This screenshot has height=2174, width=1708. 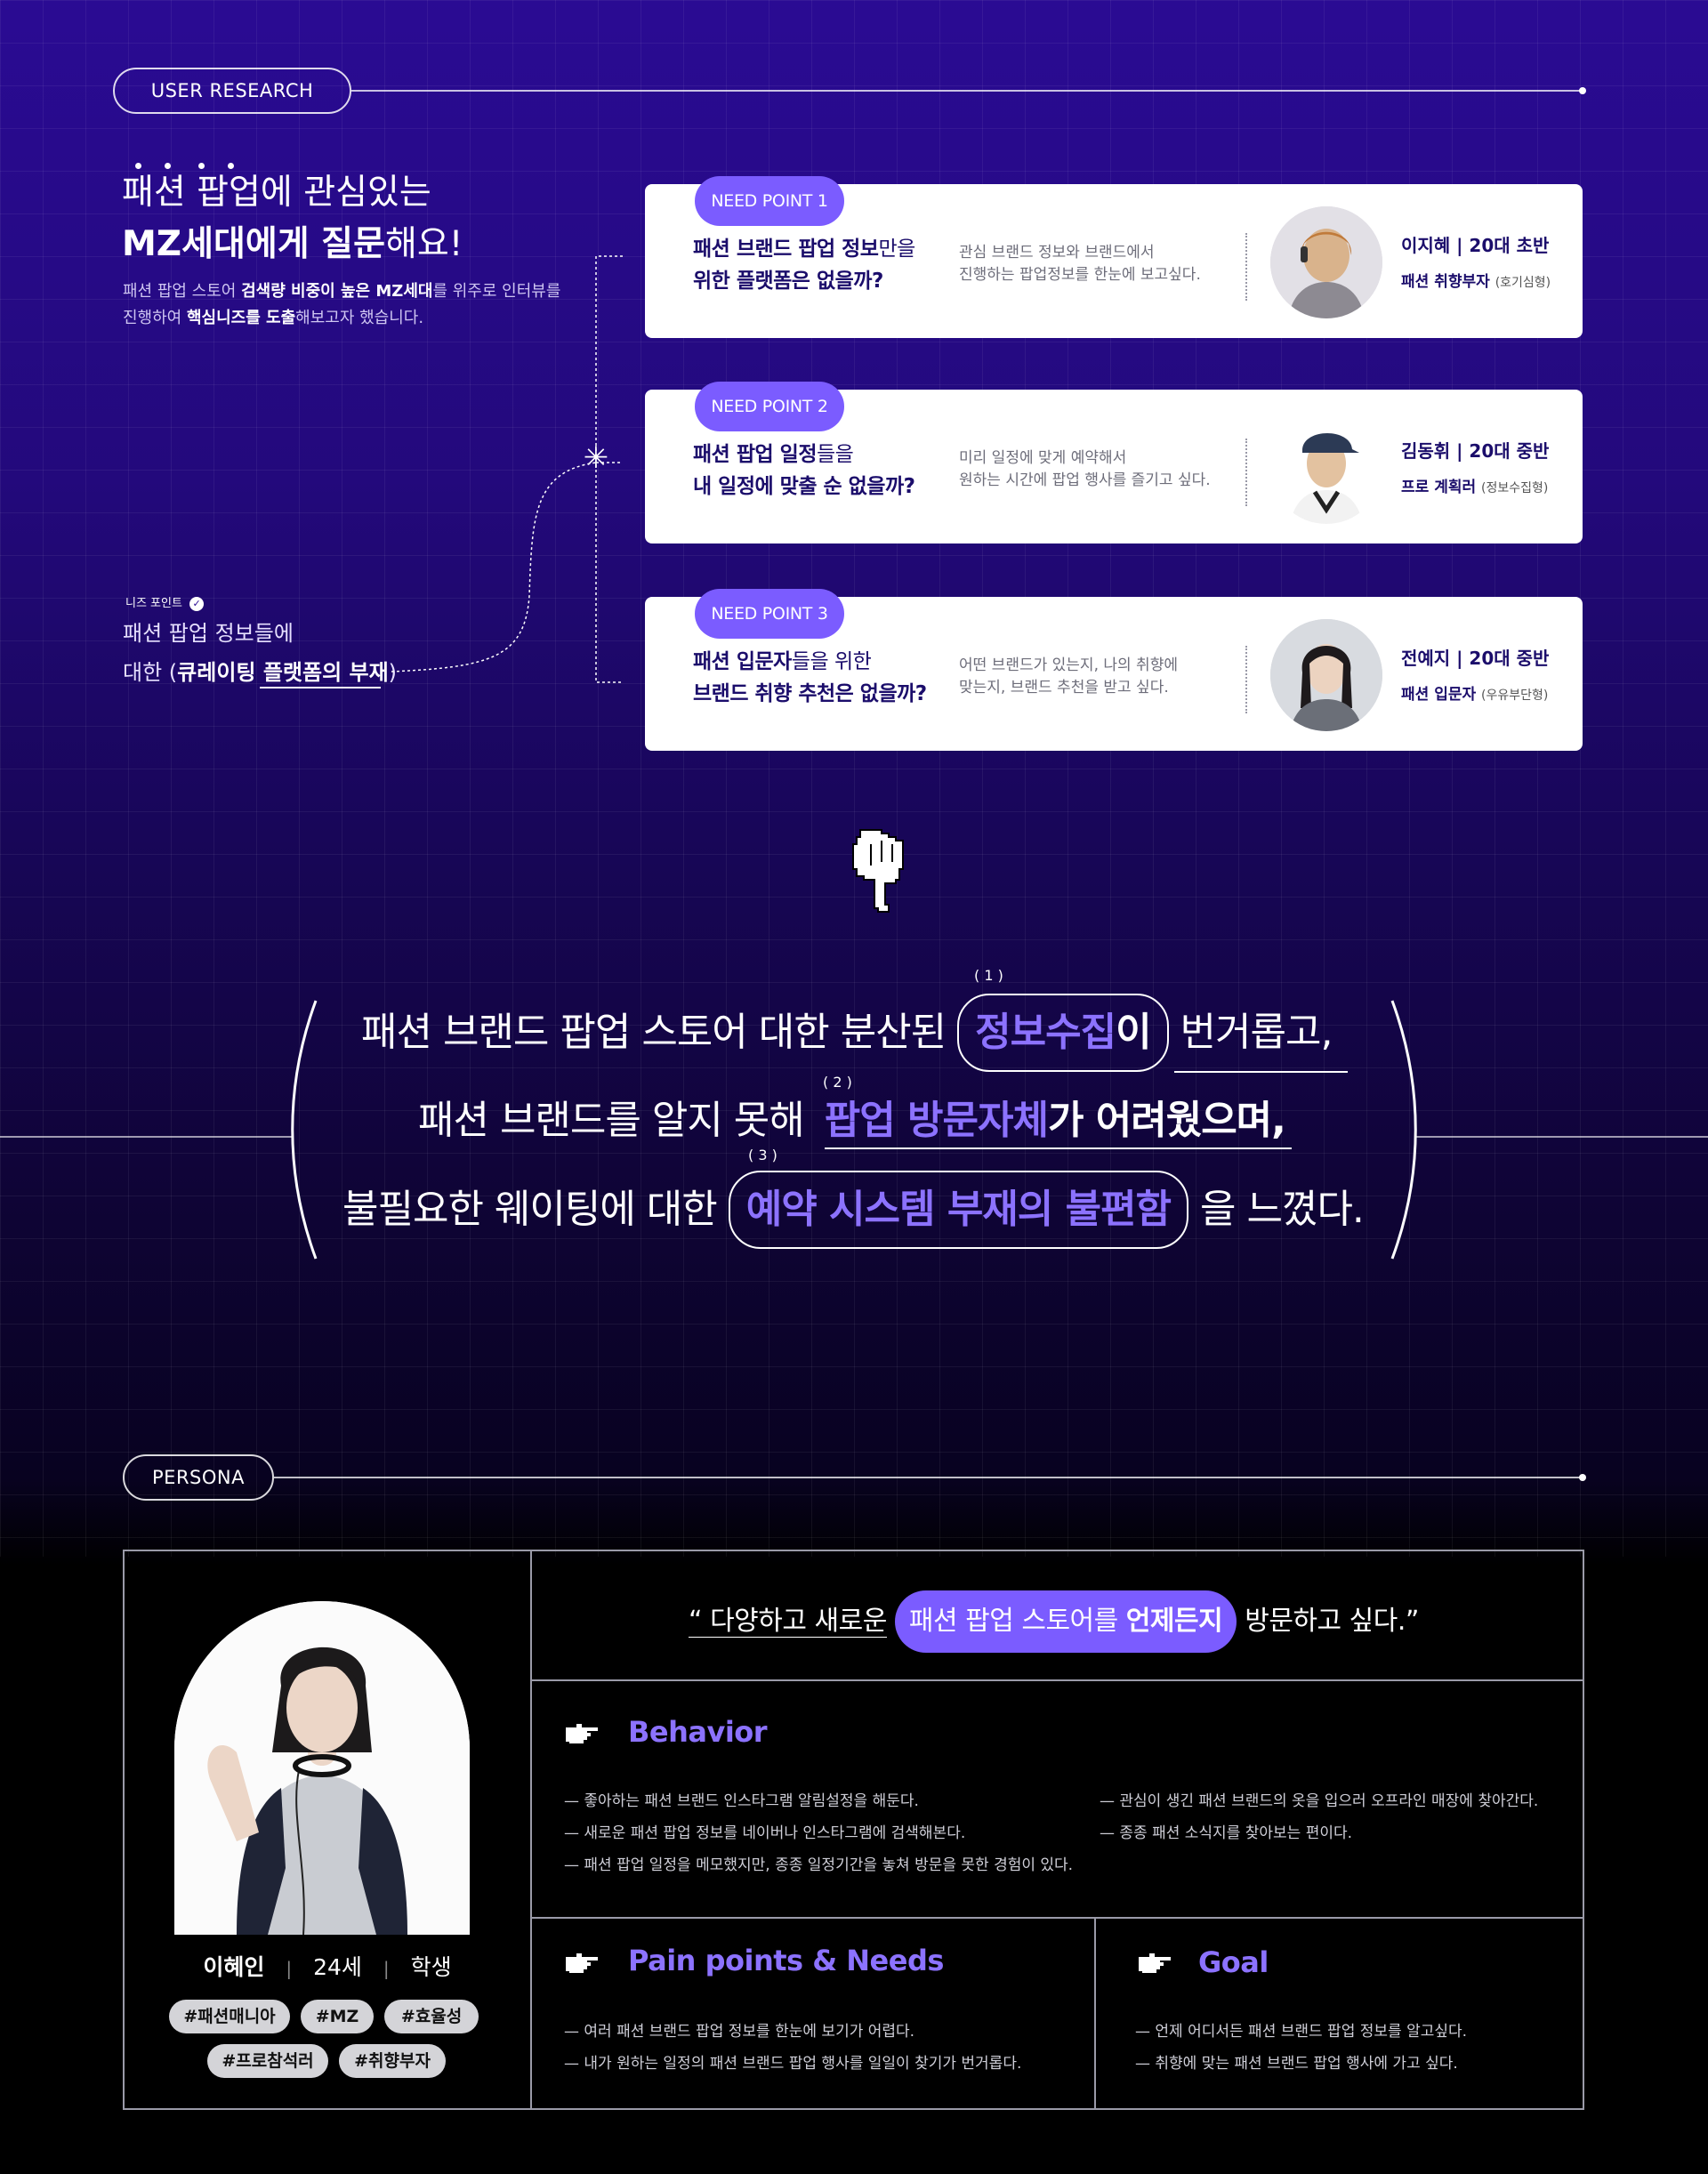 What do you see at coordinates (1475, 695) in the screenshot?
I see `interviewee-type: 패션 입문자 (우유부단형)` at bounding box center [1475, 695].